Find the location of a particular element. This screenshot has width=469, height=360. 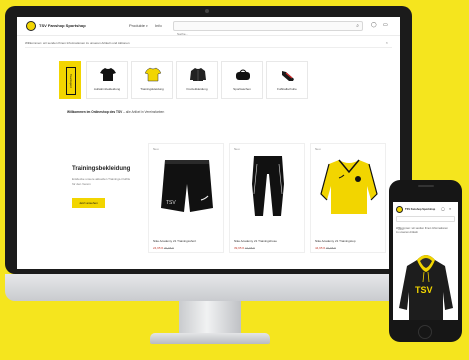

product-name: Nike Academy 21 Trainingsshort is located at coordinates (175, 241).